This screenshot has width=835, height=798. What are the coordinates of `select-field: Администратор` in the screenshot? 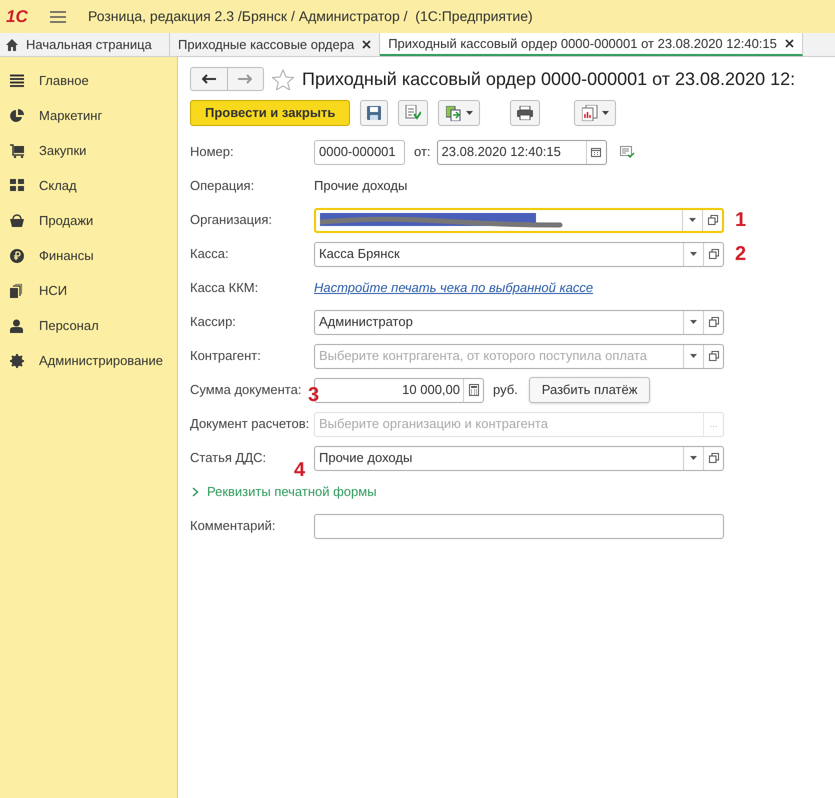 It's located at (519, 322).